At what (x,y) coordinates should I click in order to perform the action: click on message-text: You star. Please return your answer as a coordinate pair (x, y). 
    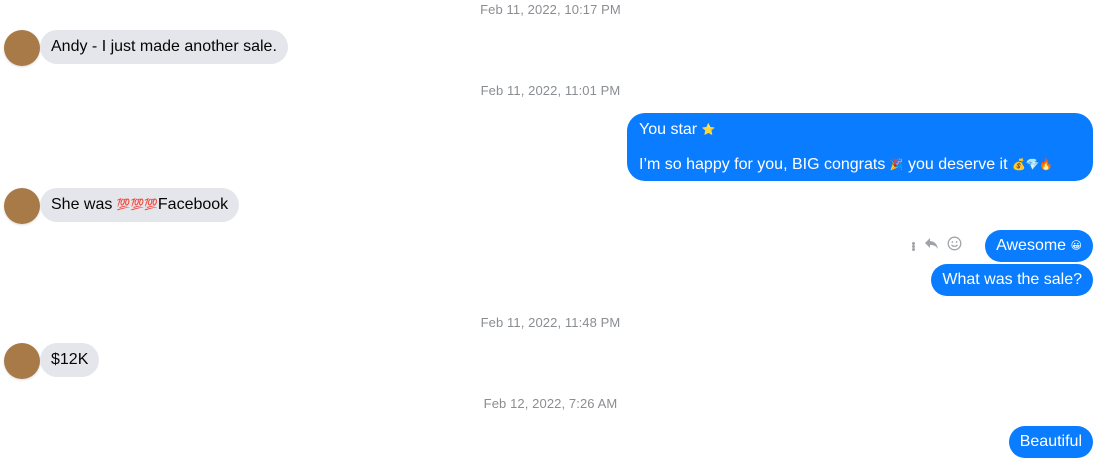
    Looking at the image, I should click on (668, 129).